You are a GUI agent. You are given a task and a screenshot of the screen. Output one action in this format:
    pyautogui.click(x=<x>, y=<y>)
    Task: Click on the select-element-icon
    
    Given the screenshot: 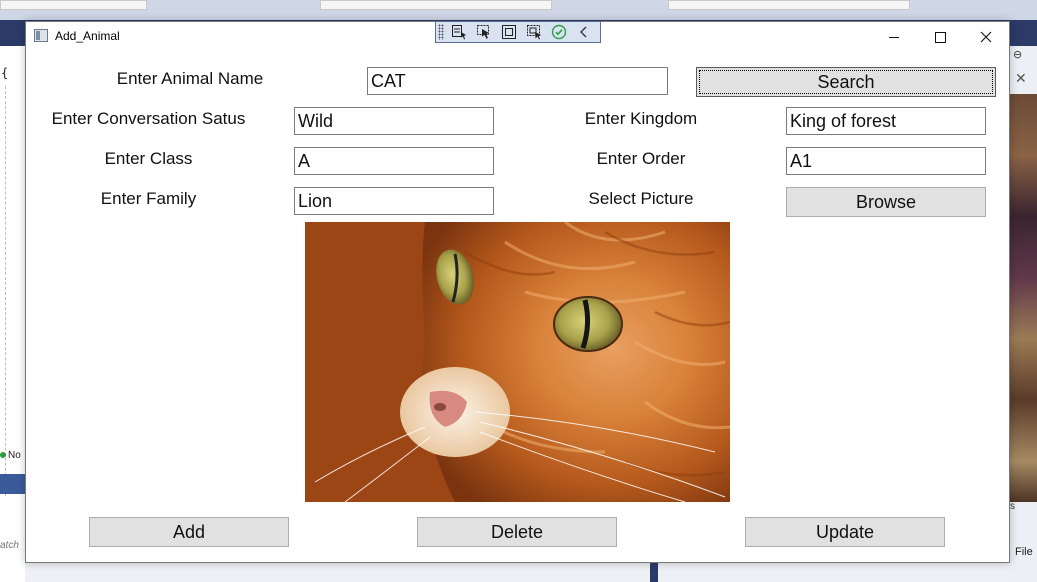 What is the action you would take?
    pyautogui.click(x=460, y=32)
    